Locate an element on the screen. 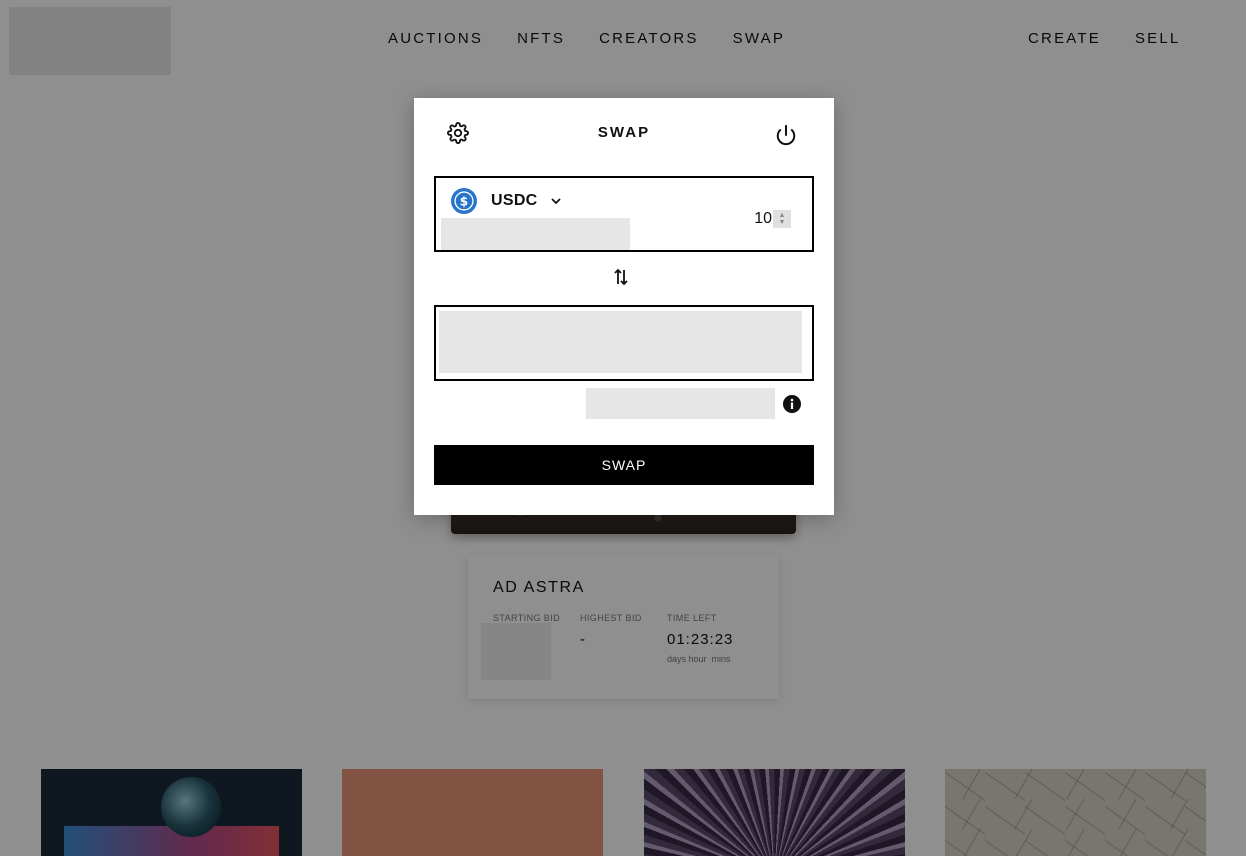 The height and width of the screenshot is (856, 1246). usdc-icon: $ is located at coordinates (464, 201).